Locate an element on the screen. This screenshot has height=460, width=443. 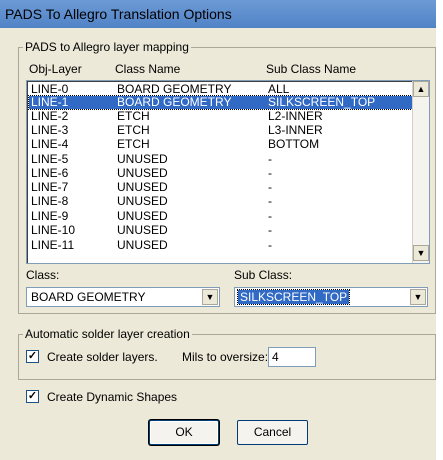
column-header-obj-layer: Obj-Layer is located at coordinates (55, 69).